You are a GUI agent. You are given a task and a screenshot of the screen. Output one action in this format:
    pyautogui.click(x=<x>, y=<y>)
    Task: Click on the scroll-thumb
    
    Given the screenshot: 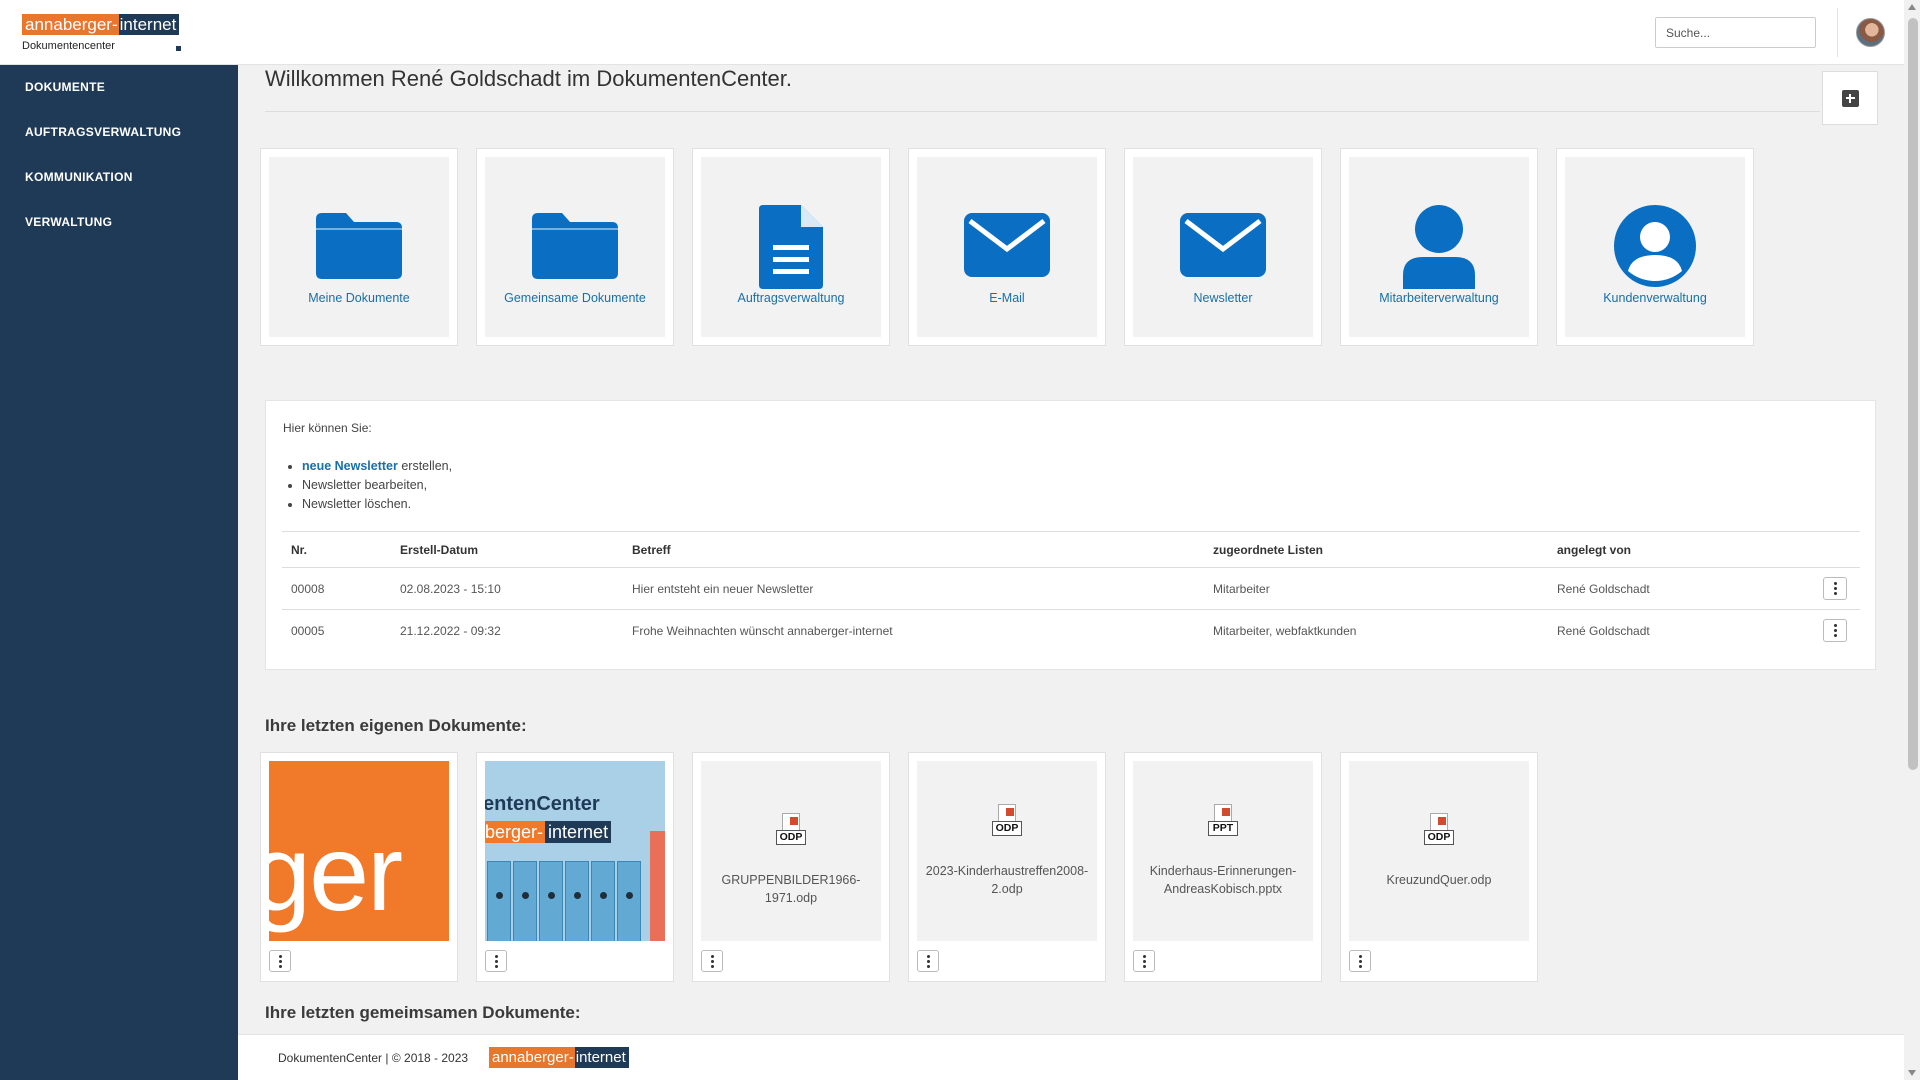 What is the action you would take?
    pyautogui.click(x=1913, y=394)
    